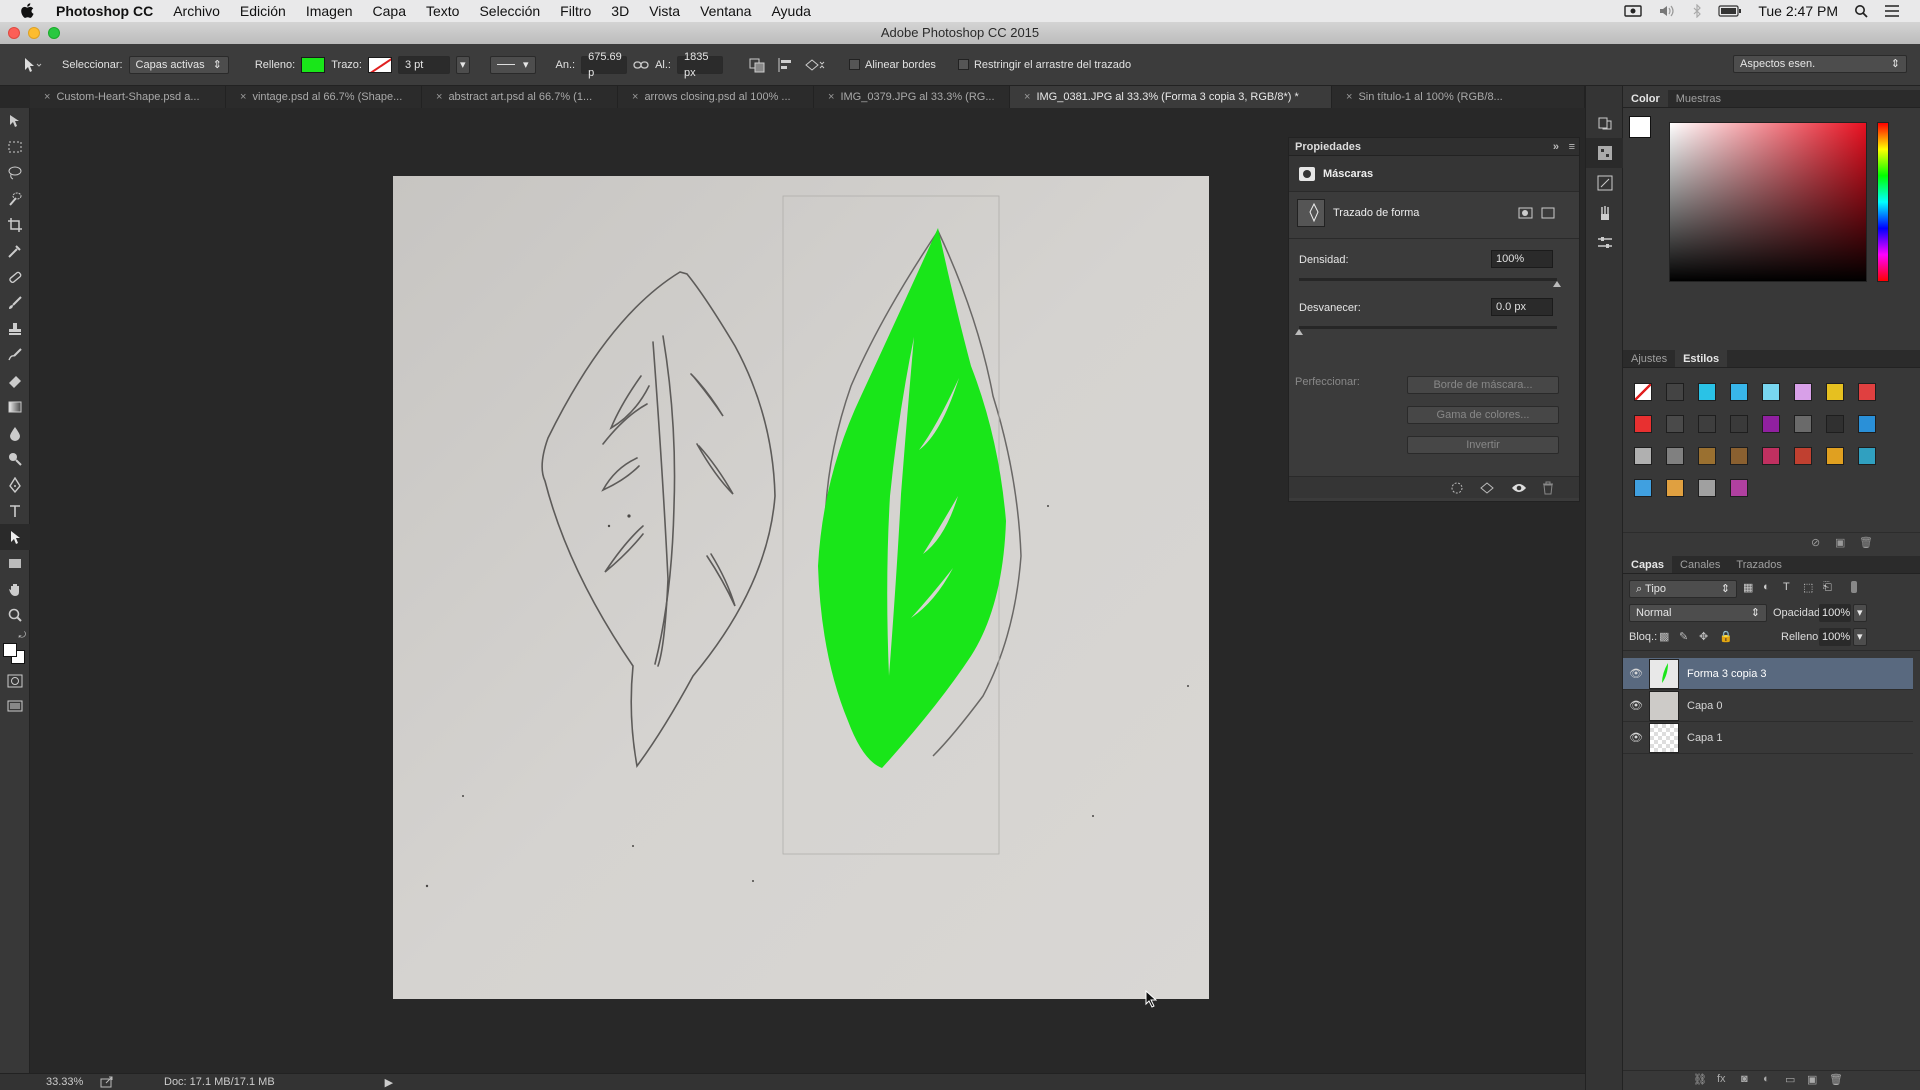  Describe the element at coordinates (1721, 1079) in the screenshot. I see `layer-style-icon: fx` at that location.